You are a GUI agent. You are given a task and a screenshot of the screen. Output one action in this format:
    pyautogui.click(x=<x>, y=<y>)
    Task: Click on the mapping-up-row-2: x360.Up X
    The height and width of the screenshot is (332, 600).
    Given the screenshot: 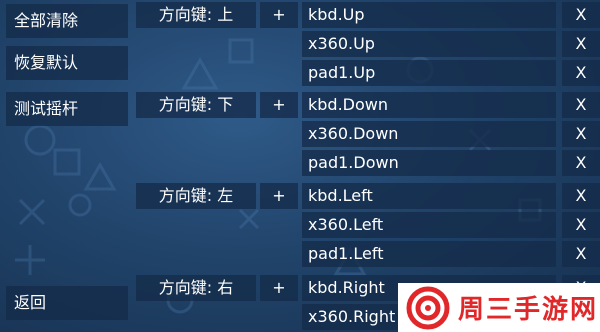 What is the action you would take?
    pyautogui.click(x=300, y=44)
    